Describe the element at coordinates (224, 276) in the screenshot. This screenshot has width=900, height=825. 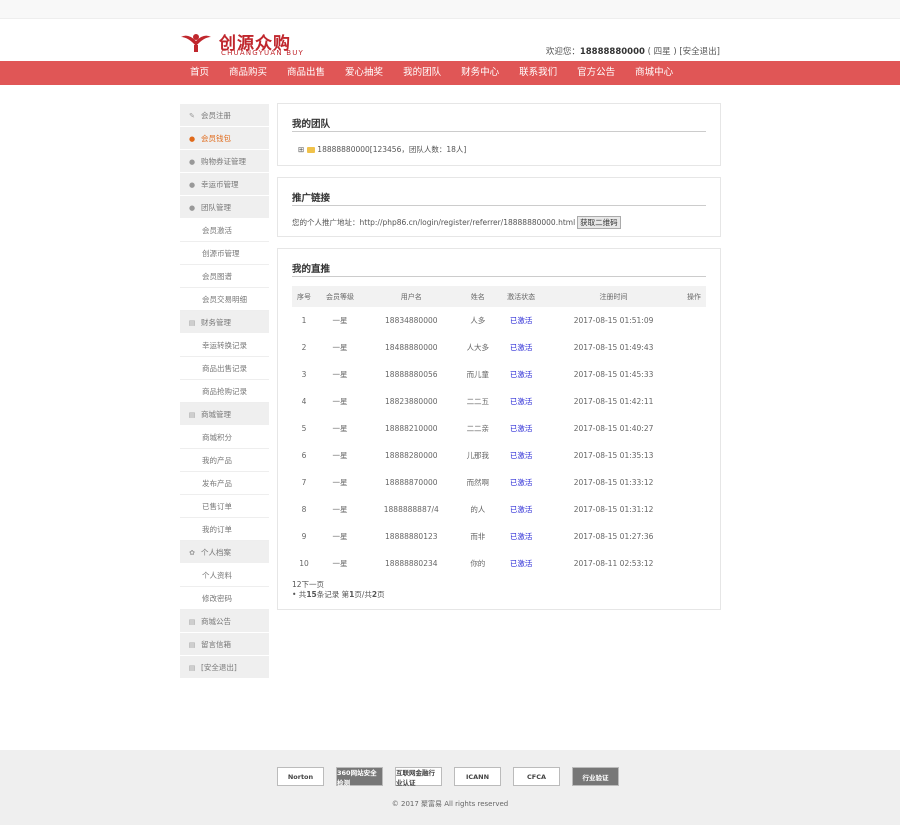
I see `sidebar-item: 会员图谱` at that location.